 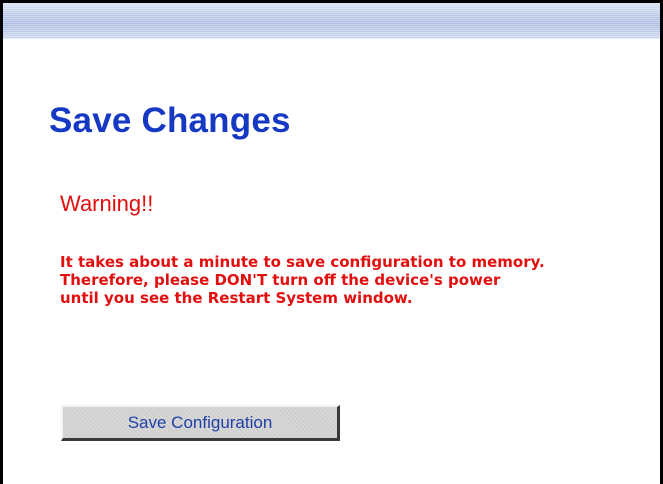 What do you see at coordinates (200, 423) in the screenshot?
I see `save-configuration-button: Save Configuration` at bounding box center [200, 423].